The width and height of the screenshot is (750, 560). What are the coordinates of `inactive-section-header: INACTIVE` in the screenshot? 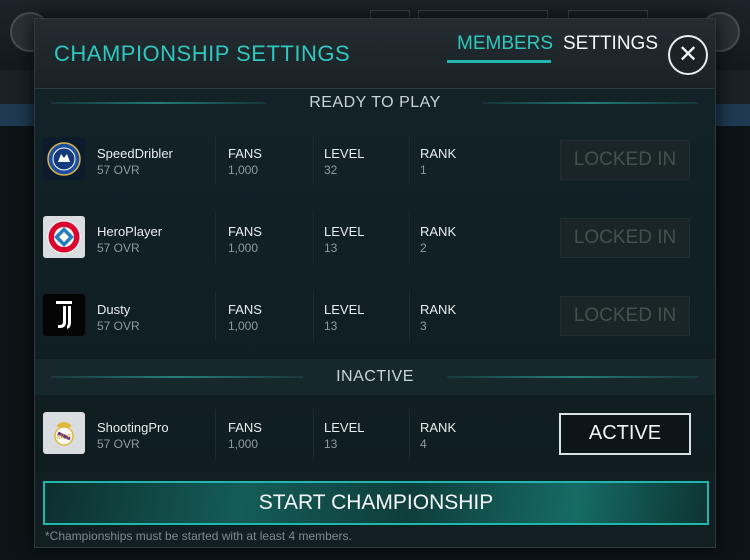 It's located at (375, 377).